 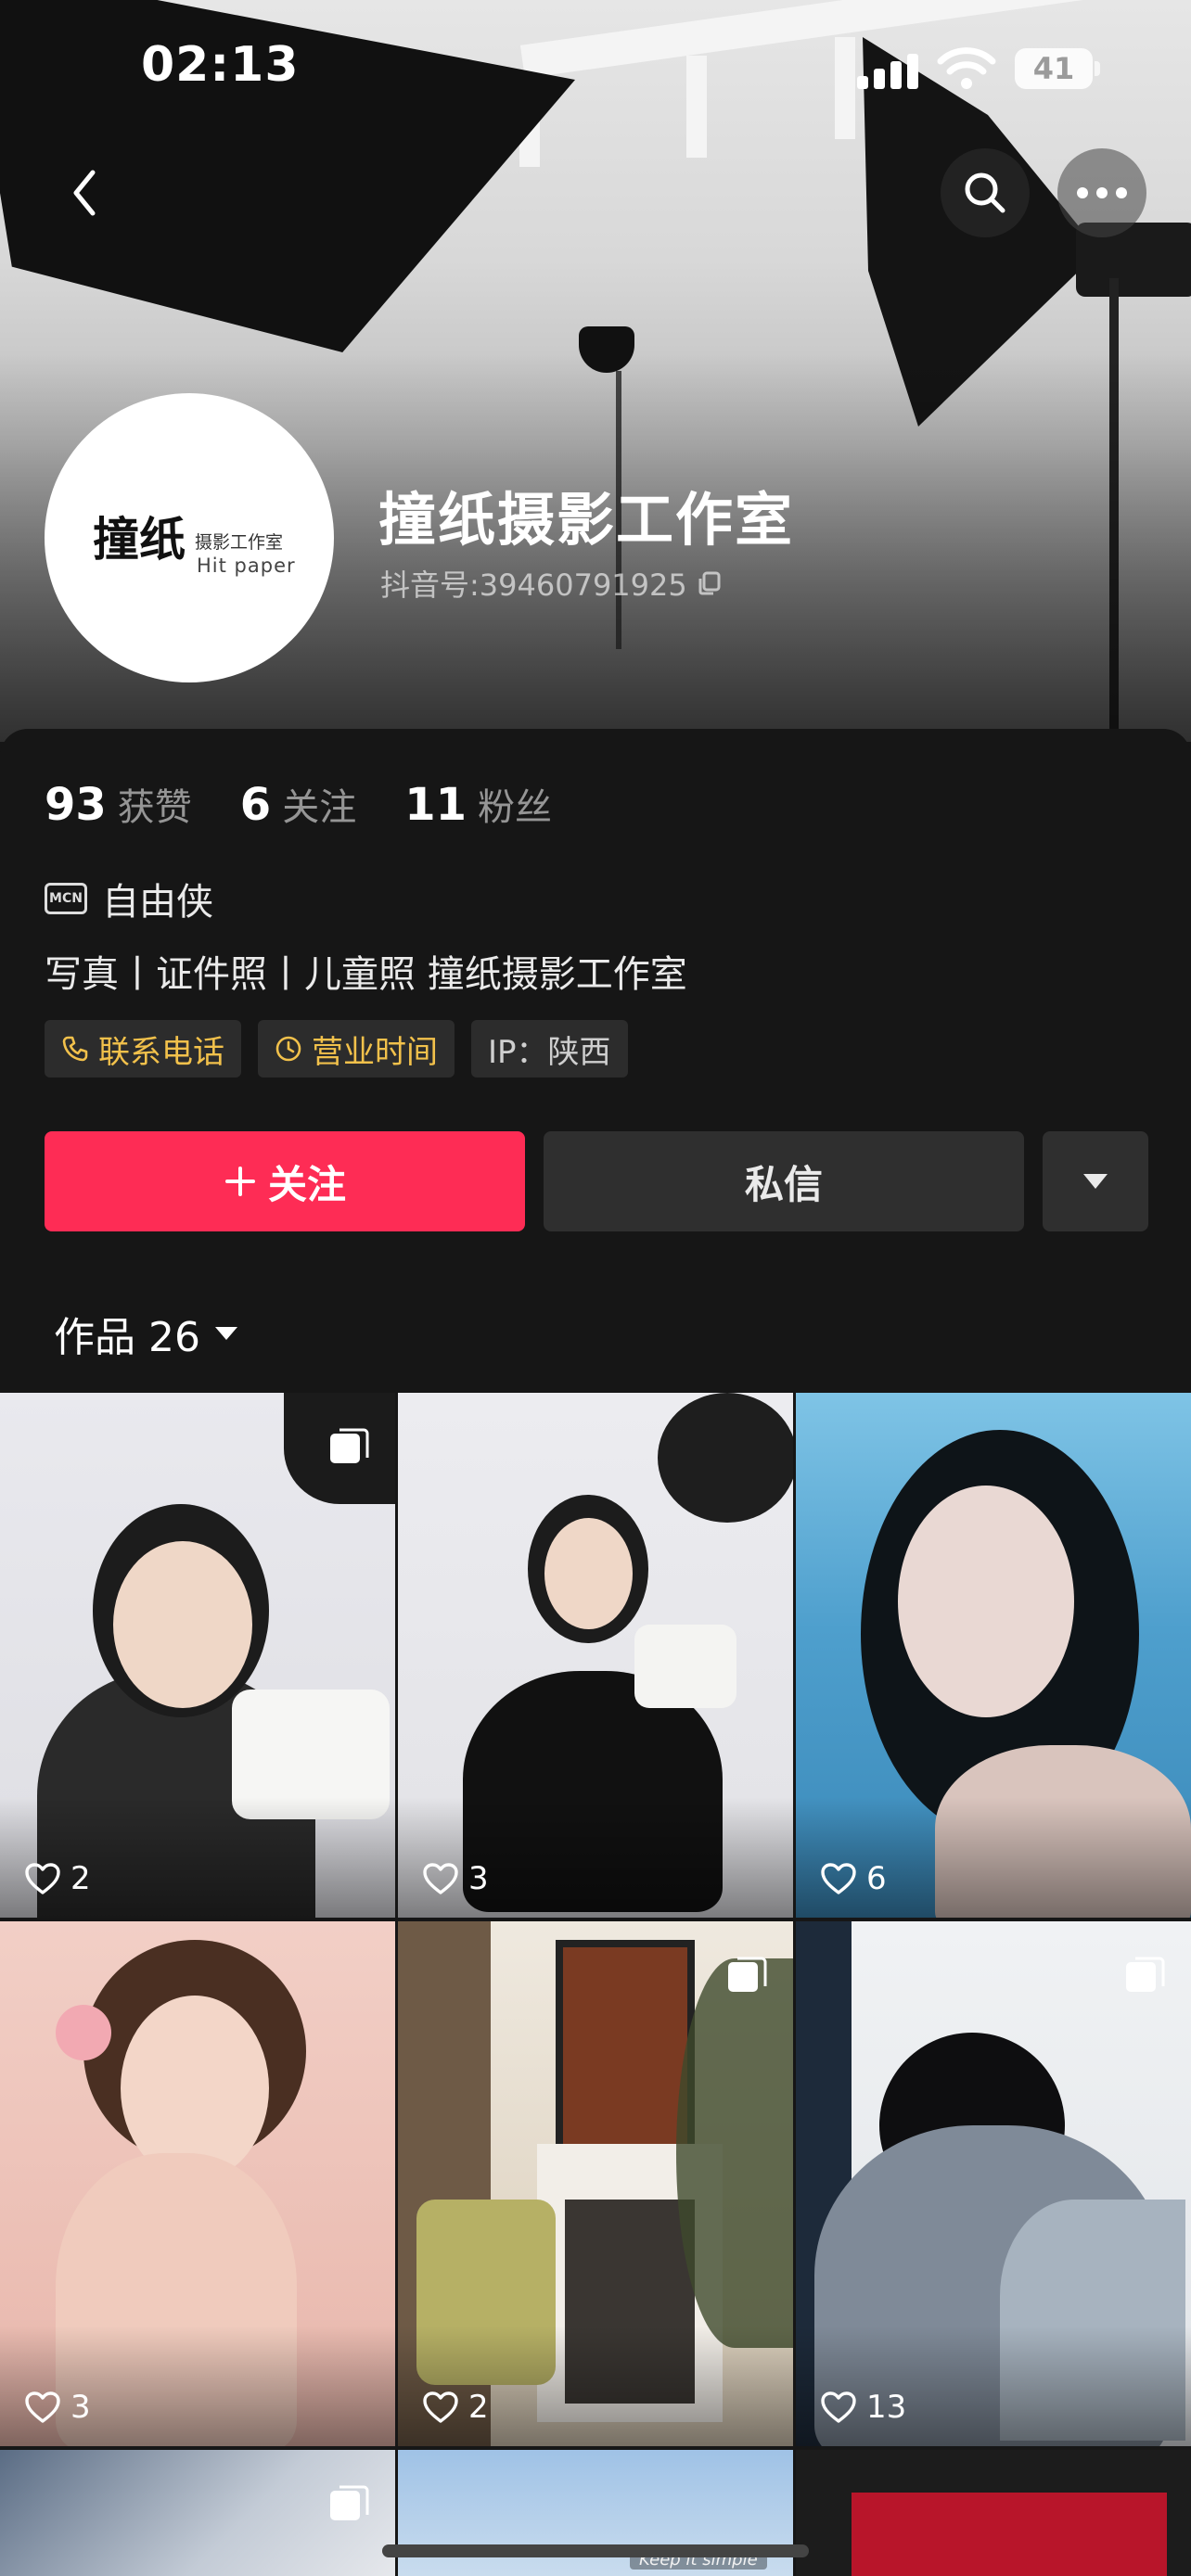 I want to click on chevron-left-icon, so click(x=84, y=193).